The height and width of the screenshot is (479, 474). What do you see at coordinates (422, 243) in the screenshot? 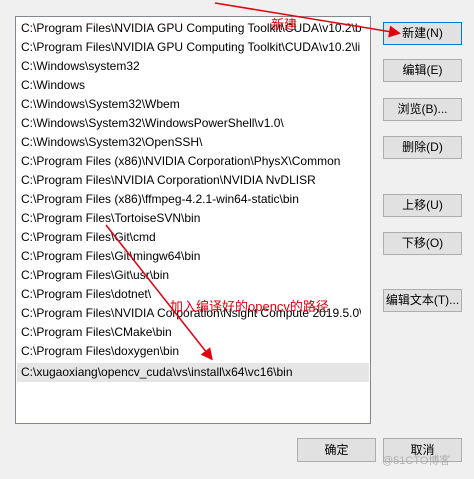
I see `move-down-button: 下移(O)` at bounding box center [422, 243].